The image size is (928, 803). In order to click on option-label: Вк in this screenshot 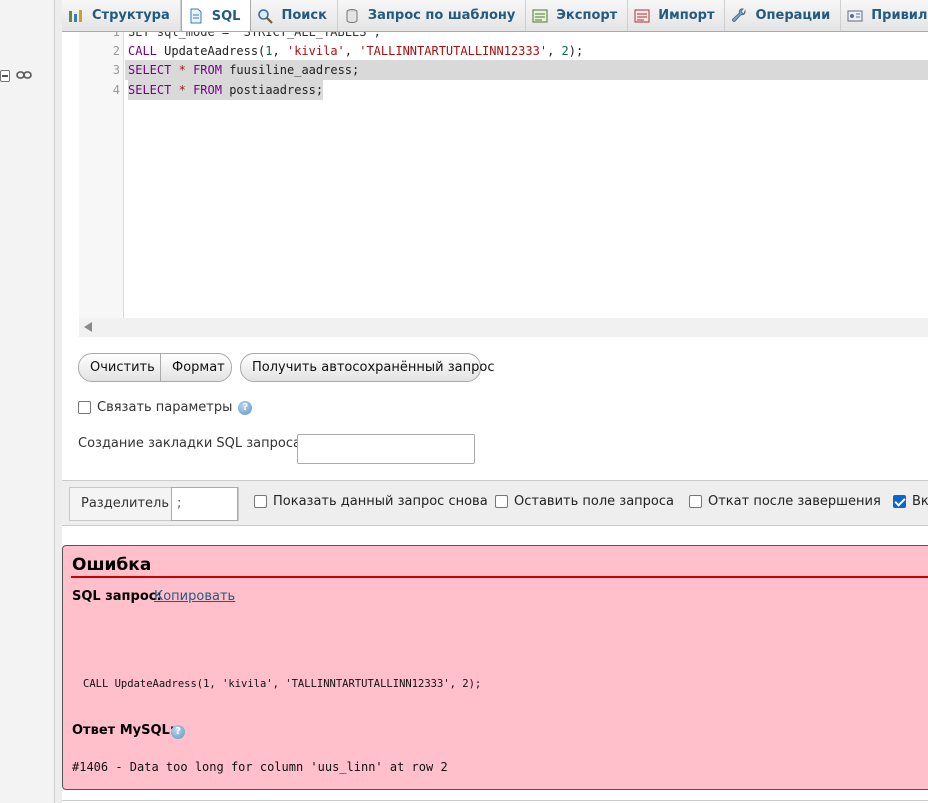, I will do `click(920, 501)`.